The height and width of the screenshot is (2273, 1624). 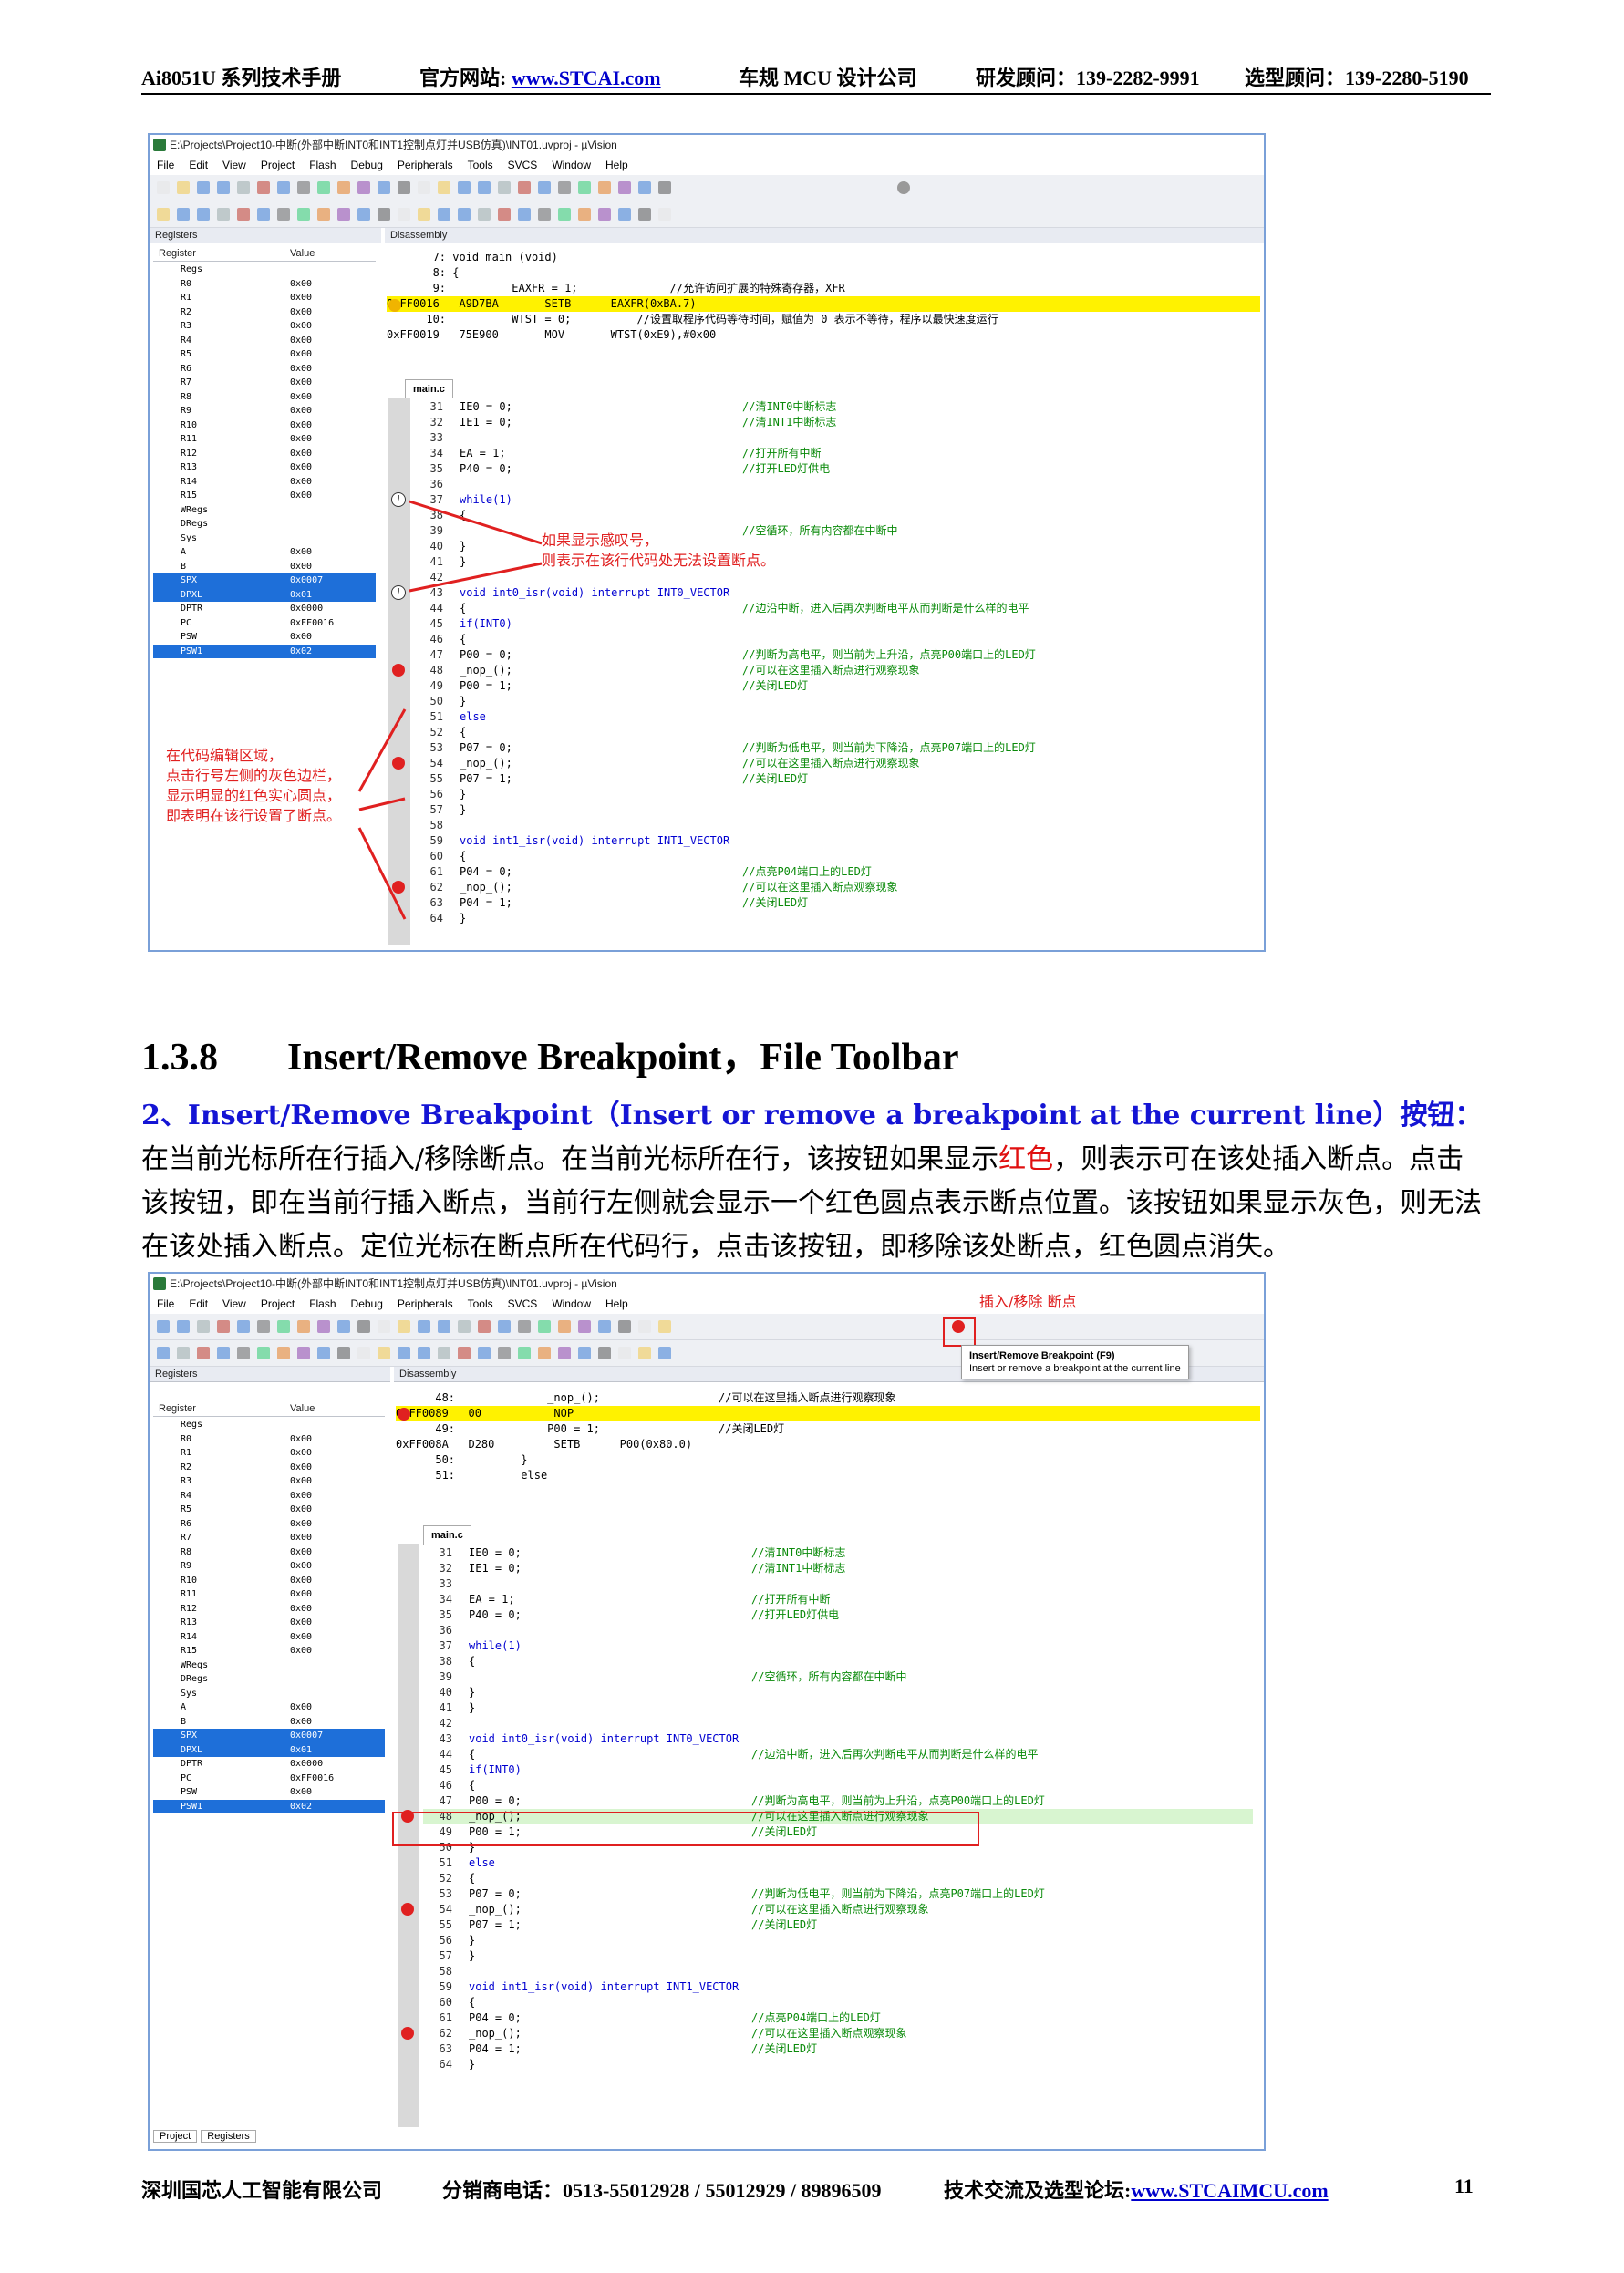 I want to click on register-row: R11 0x00, so click(x=269, y=1594).